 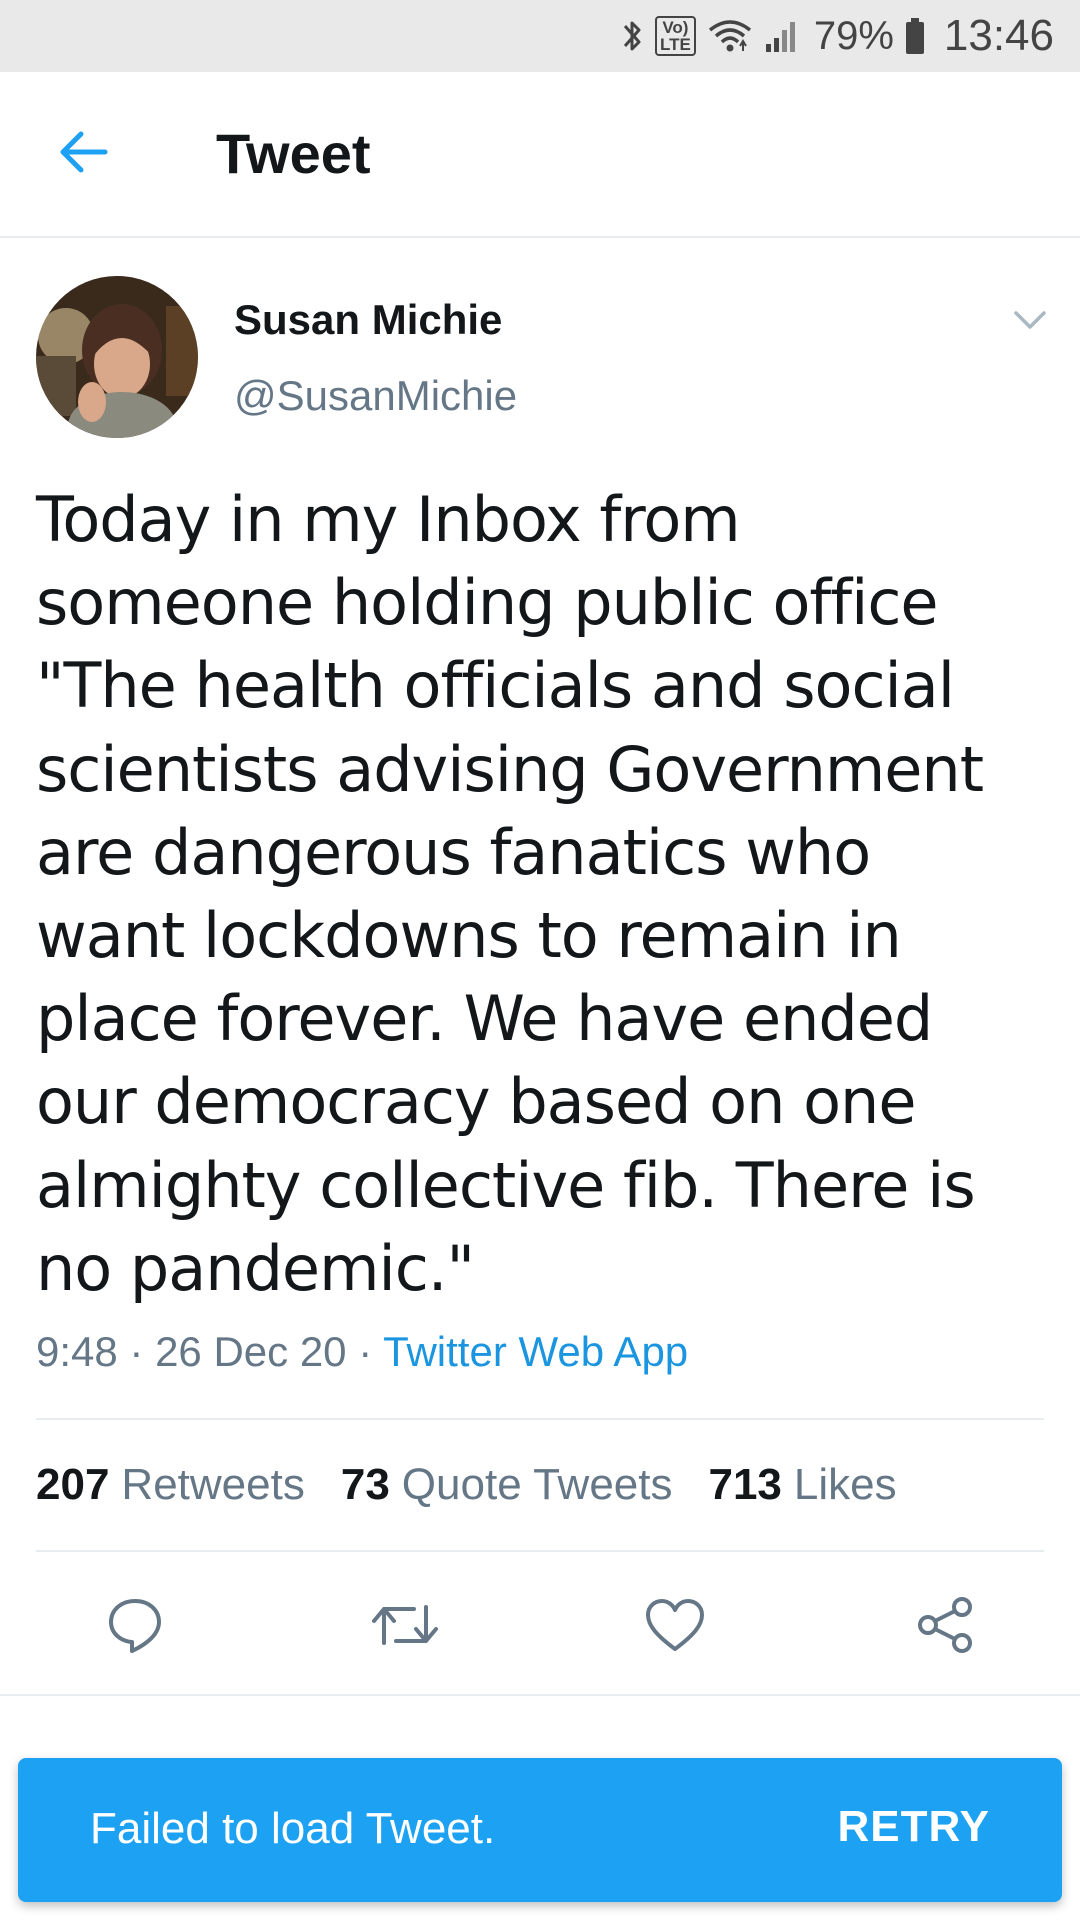 I want to click on avatar-image, so click(x=117, y=357).